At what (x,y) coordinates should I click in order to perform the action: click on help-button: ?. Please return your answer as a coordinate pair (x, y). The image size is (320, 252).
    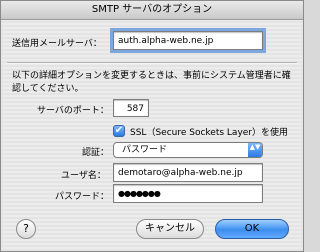
    Looking at the image, I should click on (26, 229).